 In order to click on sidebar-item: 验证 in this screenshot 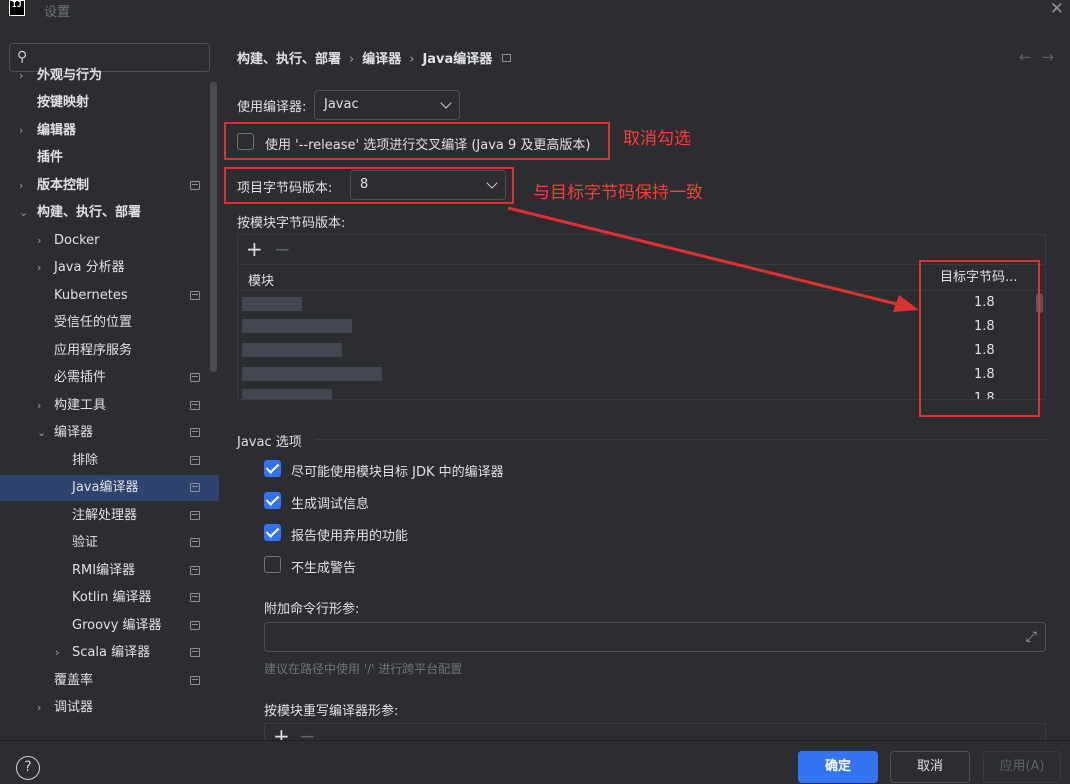, I will do `click(109, 543)`.